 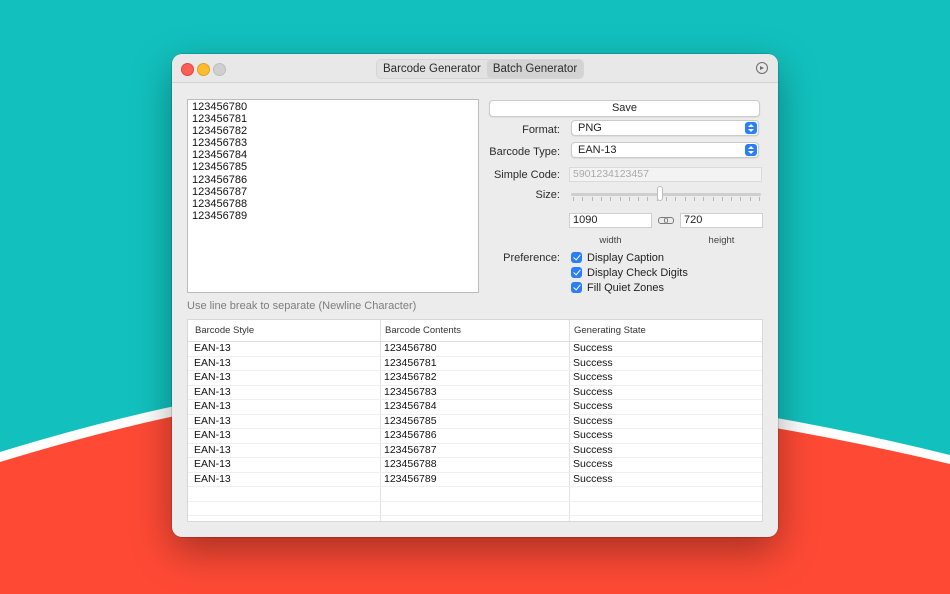 I want to click on barcode-type-value: EAN-13, so click(x=597, y=150).